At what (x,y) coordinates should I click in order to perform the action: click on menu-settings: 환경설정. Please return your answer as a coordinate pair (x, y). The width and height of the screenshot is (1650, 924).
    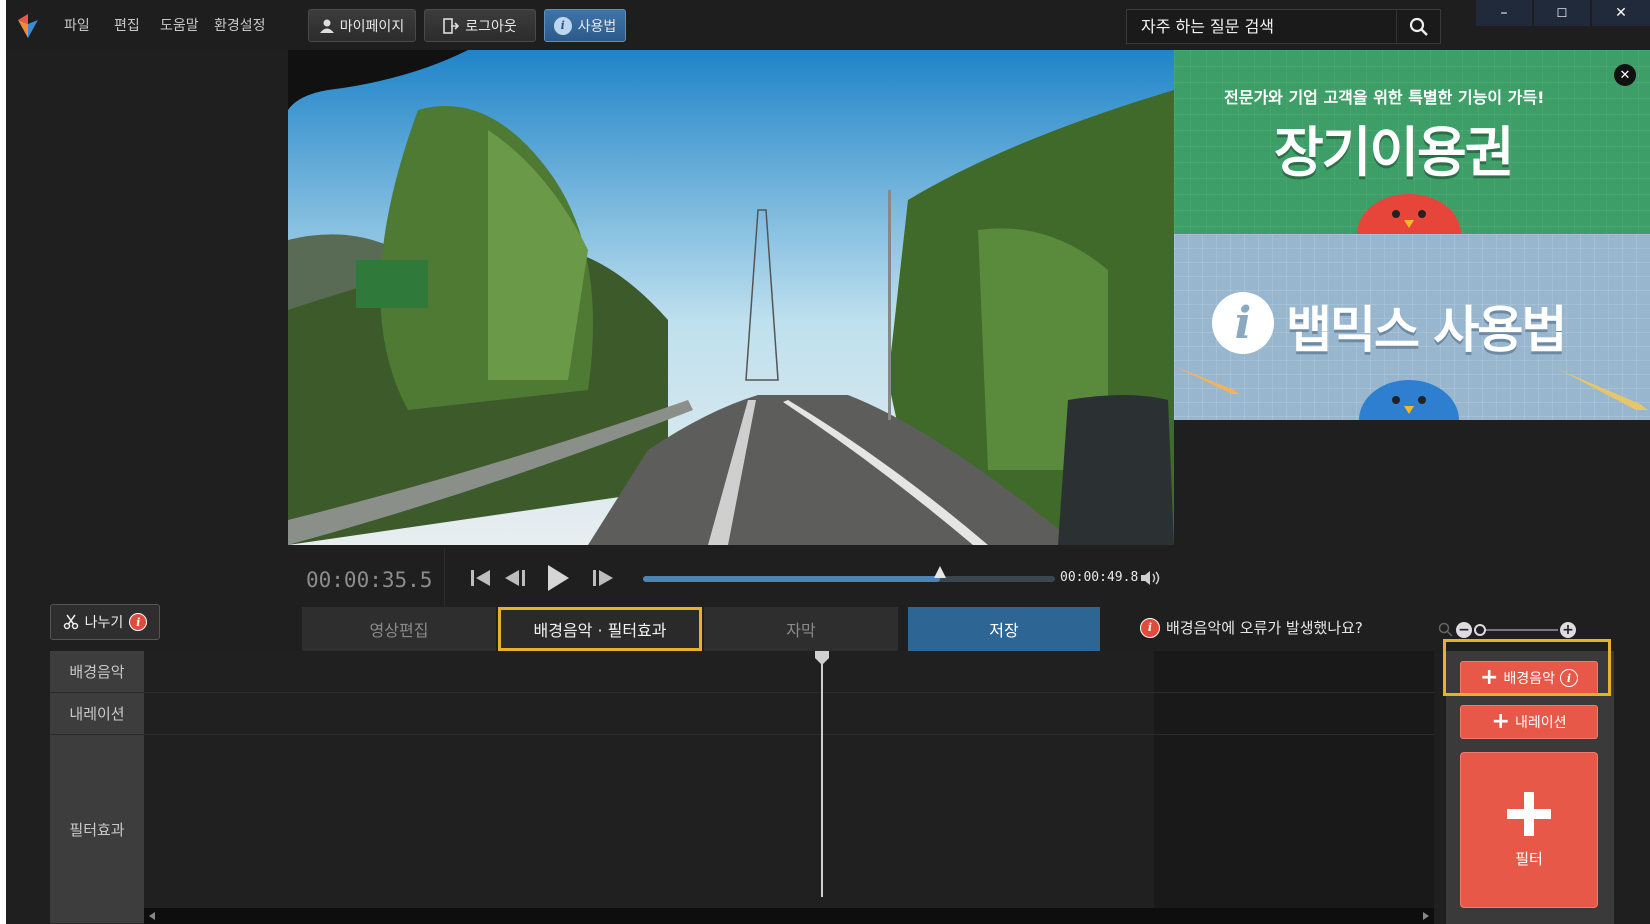
    Looking at the image, I should click on (240, 25).